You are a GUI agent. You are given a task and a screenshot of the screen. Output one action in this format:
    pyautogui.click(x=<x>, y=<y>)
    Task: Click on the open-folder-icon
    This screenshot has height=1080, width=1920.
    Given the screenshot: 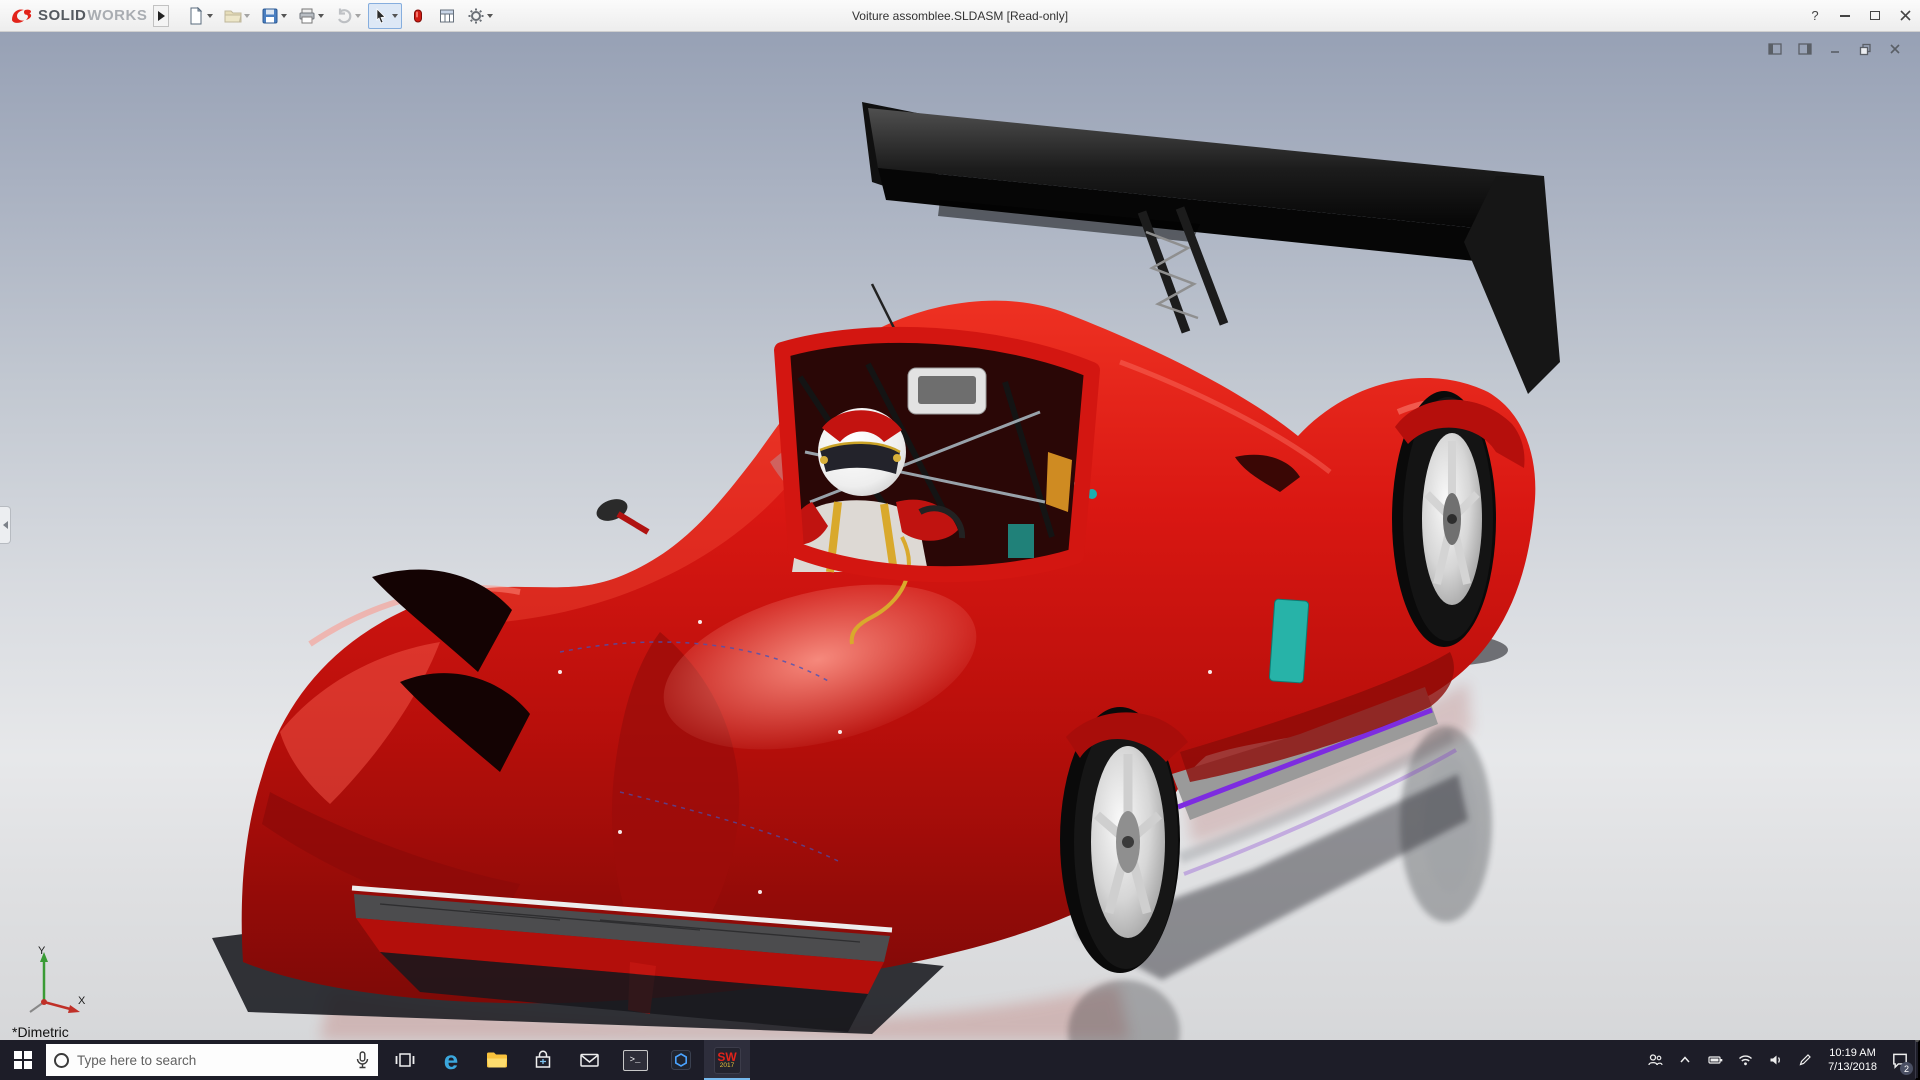 What is the action you would take?
    pyautogui.click(x=233, y=16)
    